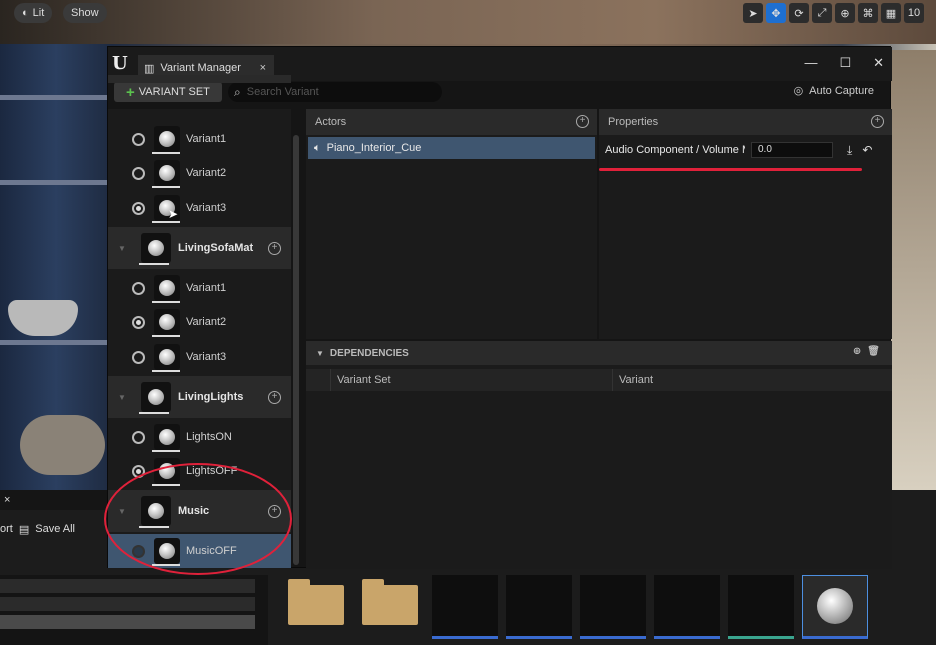 The image size is (936, 645). I want to click on trash-icon: 🗑︎, so click(873, 351).